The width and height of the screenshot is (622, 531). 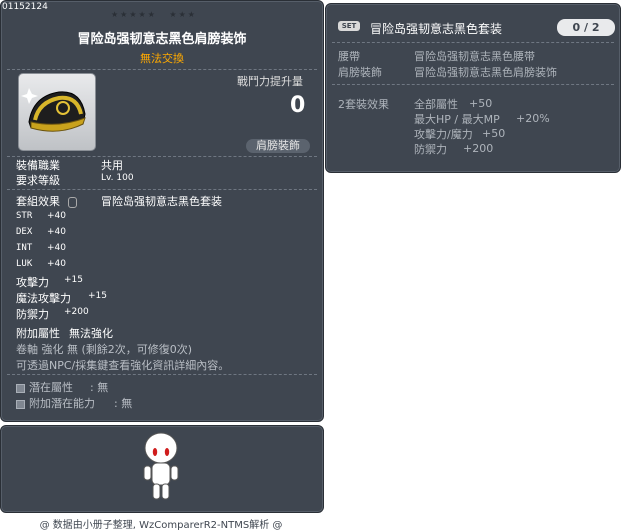 I want to click on stat-name-defense: 防禦力, so click(x=32, y=314).